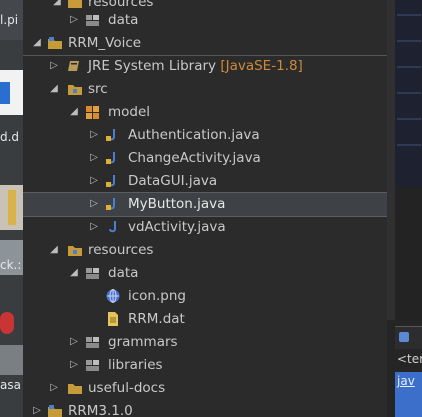  Describe the element at coordinates (406, 381) in the screenshot. I see `console-link-text: jav` at that location.